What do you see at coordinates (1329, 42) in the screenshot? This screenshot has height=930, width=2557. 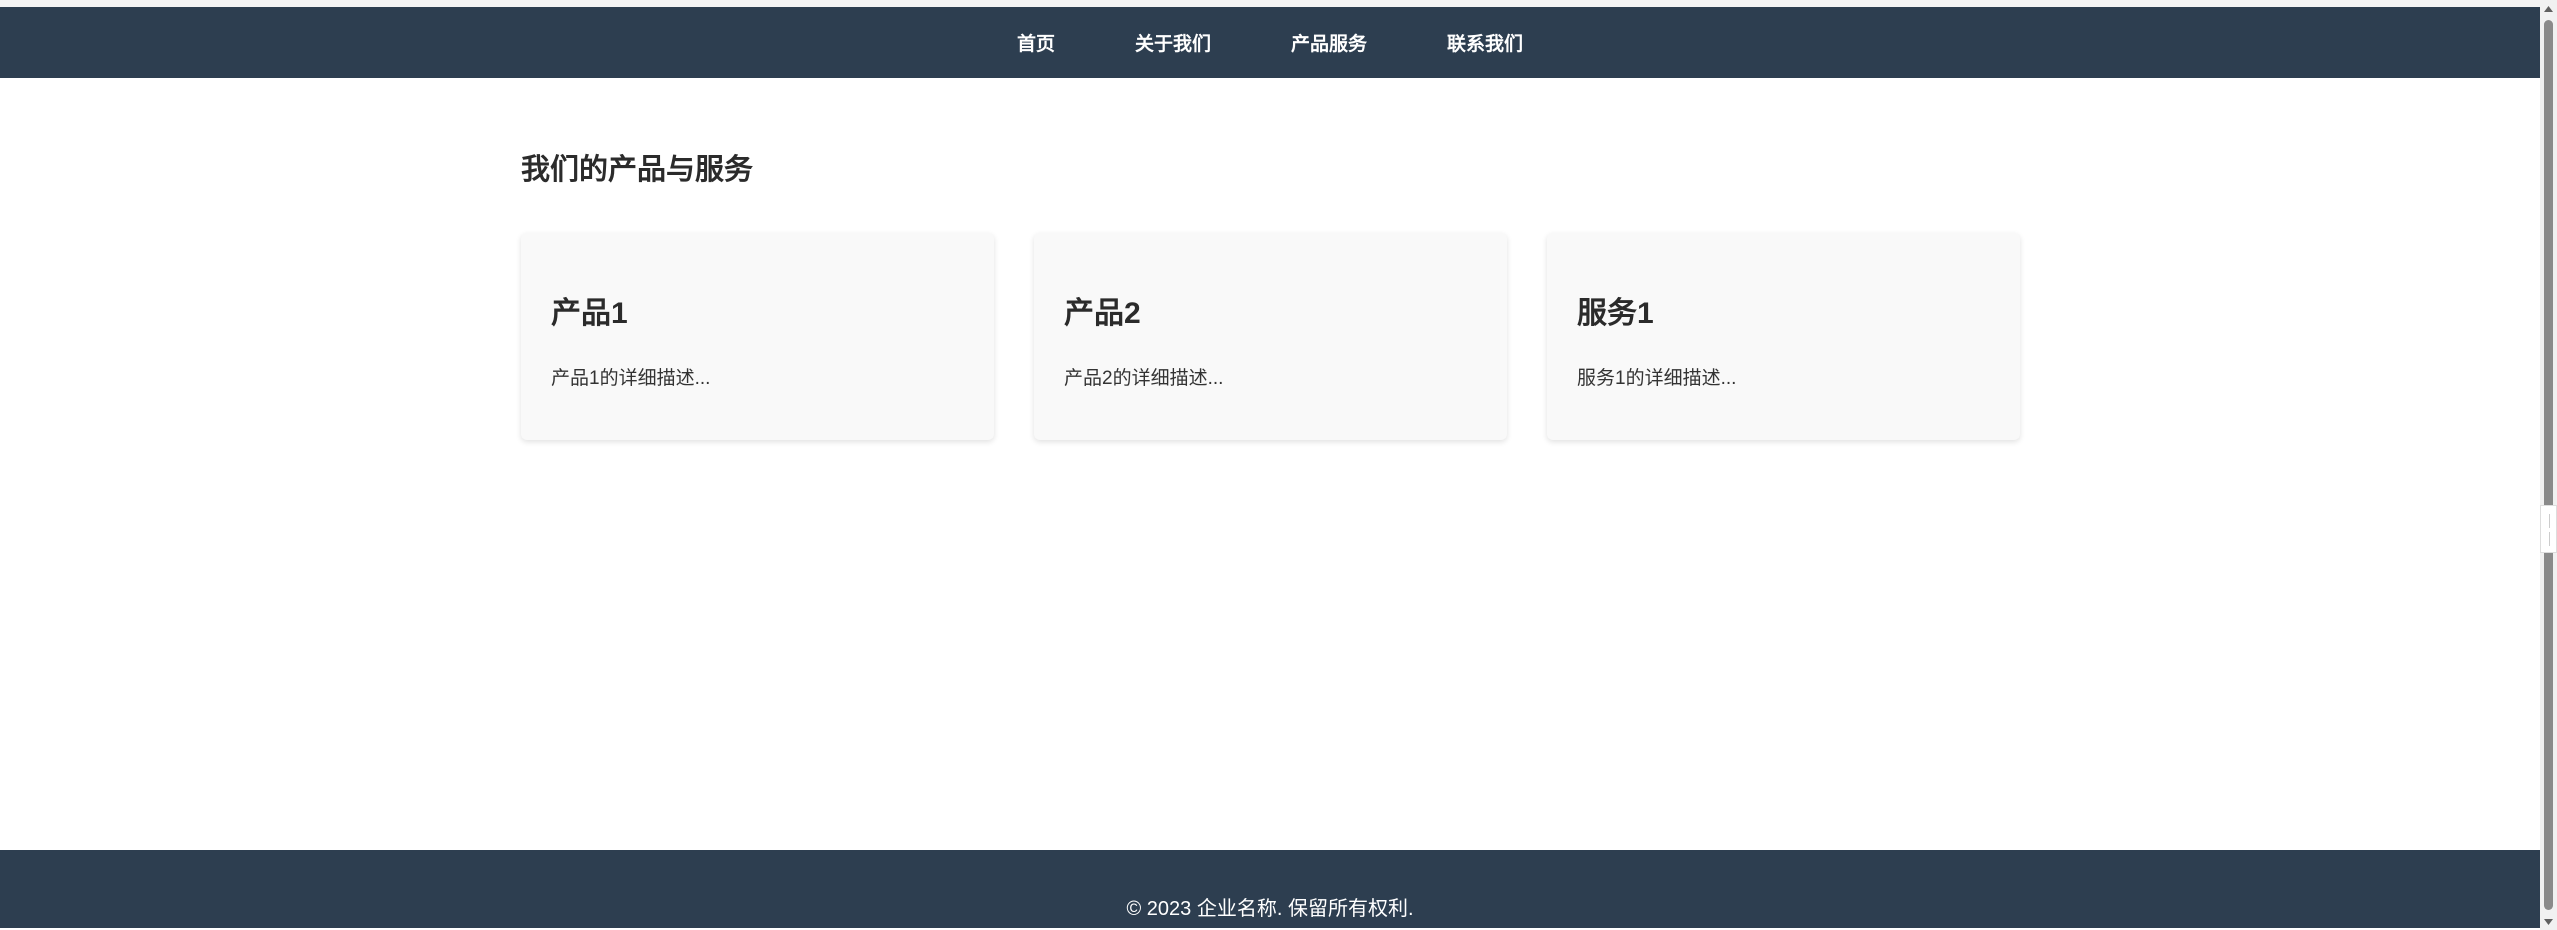 I see `nav-item-products: 产品服务` at bounding box center [1329, 42].